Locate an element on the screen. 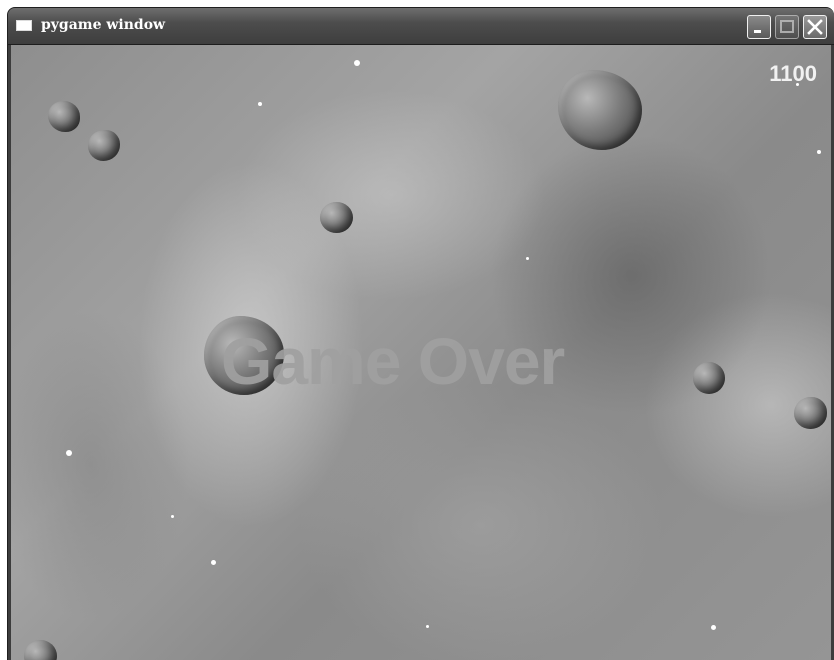  minimize-icon is located at coordinates (757, 31).